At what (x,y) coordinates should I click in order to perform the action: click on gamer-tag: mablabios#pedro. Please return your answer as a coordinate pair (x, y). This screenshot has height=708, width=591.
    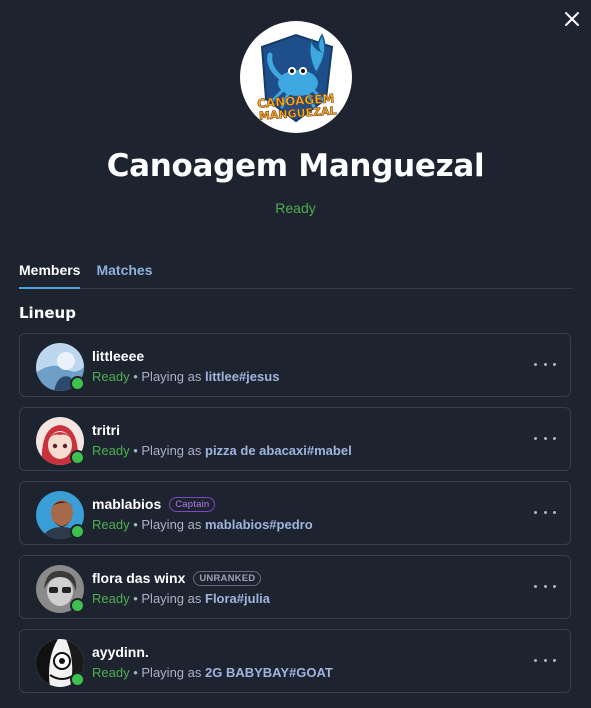
    Looking at the image, I should click on (259, 524).